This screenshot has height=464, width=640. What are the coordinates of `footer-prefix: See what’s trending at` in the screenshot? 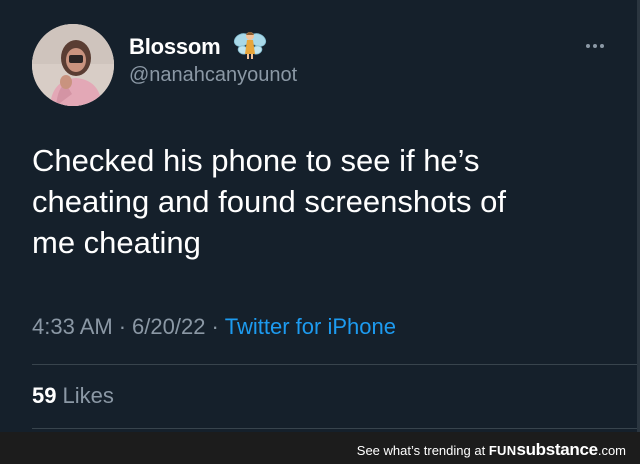 It's located at (421, 450).